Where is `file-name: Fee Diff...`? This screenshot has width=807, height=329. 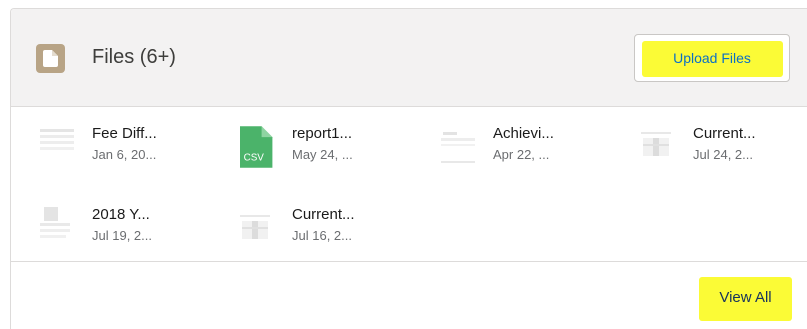
file-name: Fee Diff... is located at coordinates (124, 133).